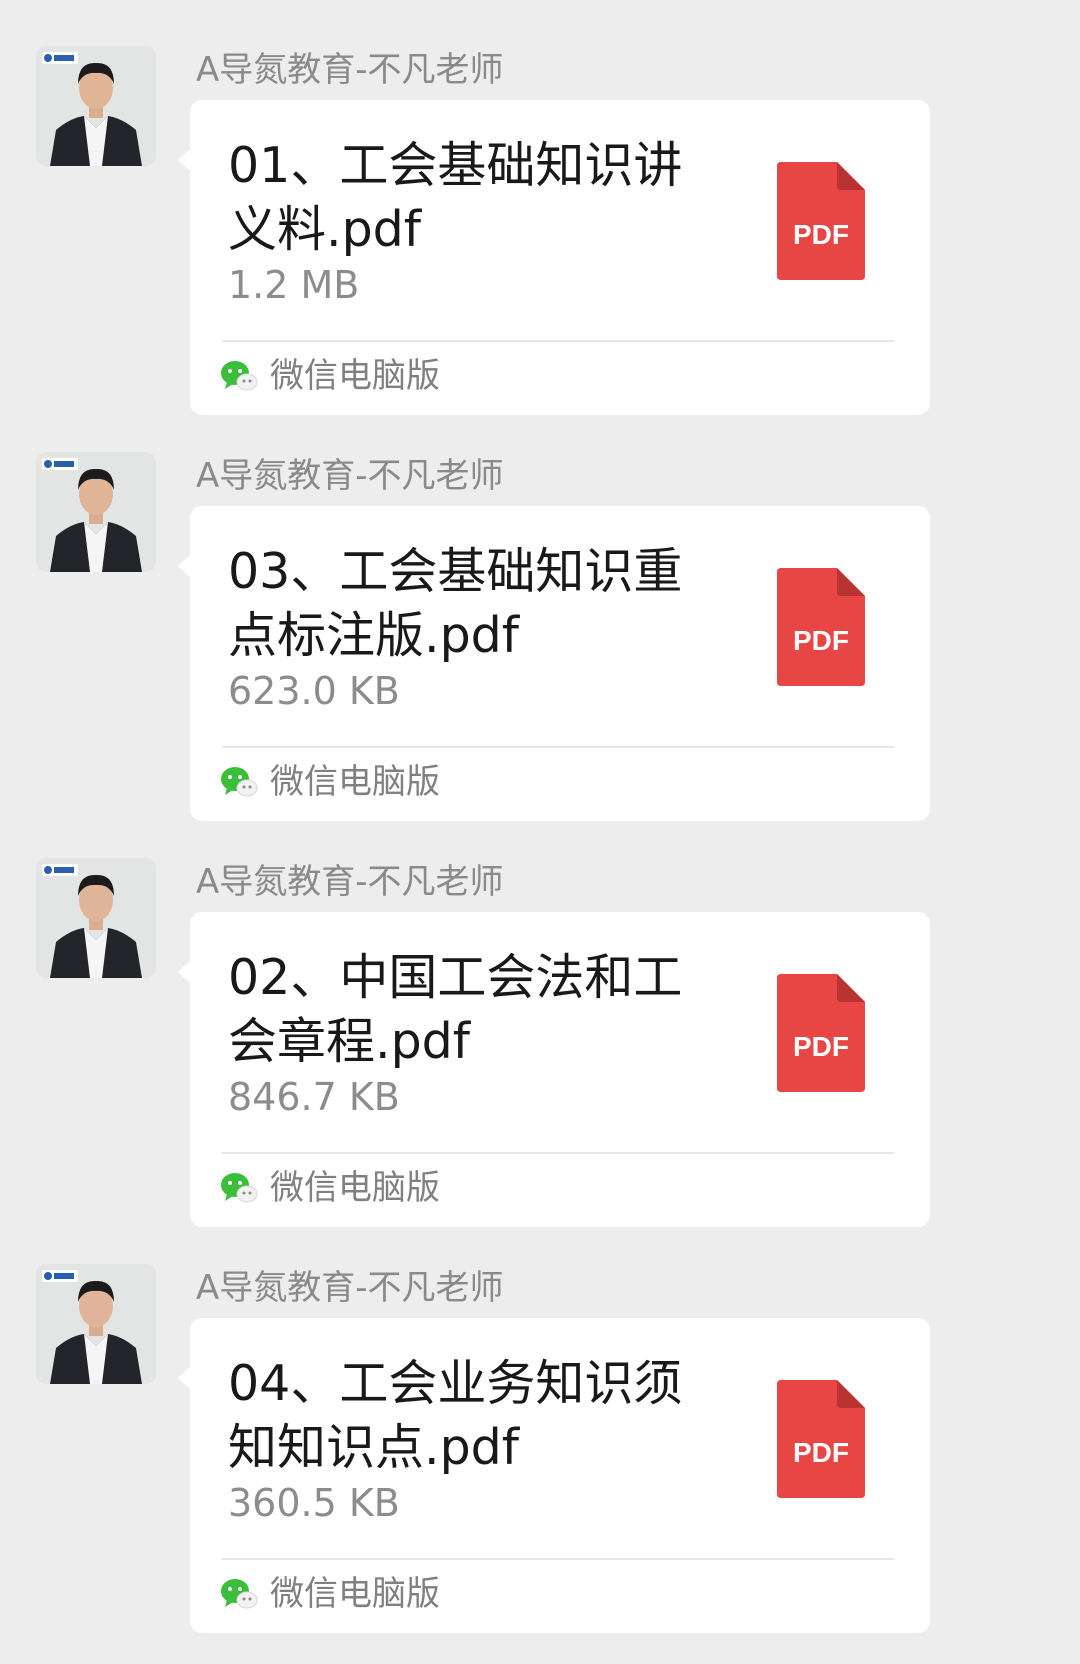 The image size is (1080, 1664). What do you see at coordinates (294, 285) in the screenshot?
I see `file-size: 1.2 MB` at bounding box center [294, 285].